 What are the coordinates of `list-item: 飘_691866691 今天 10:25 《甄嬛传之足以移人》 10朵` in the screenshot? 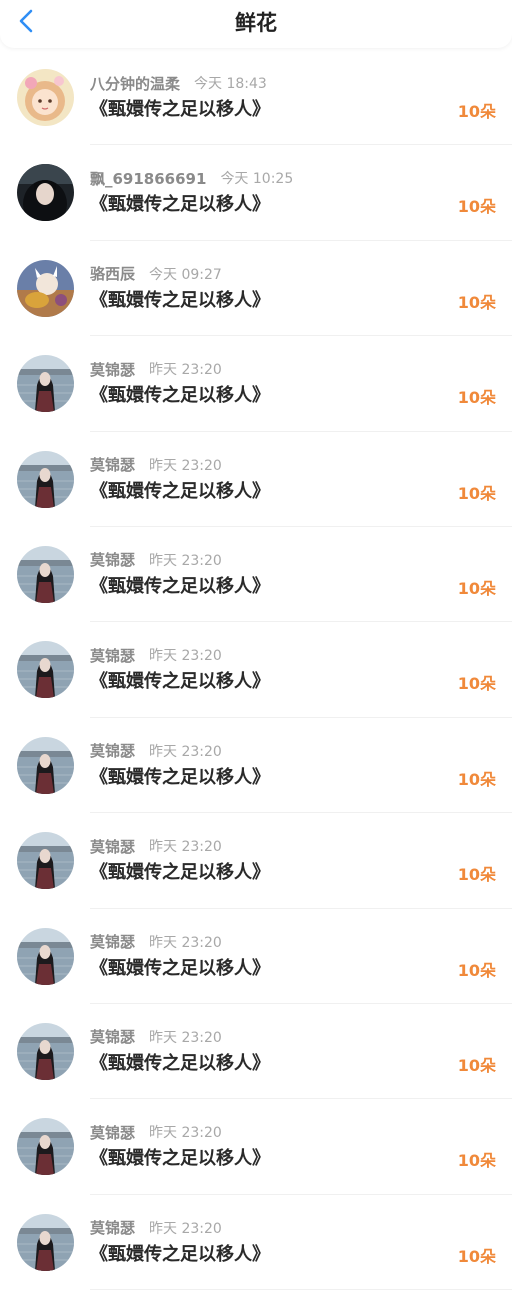 It's located at (256, 193).